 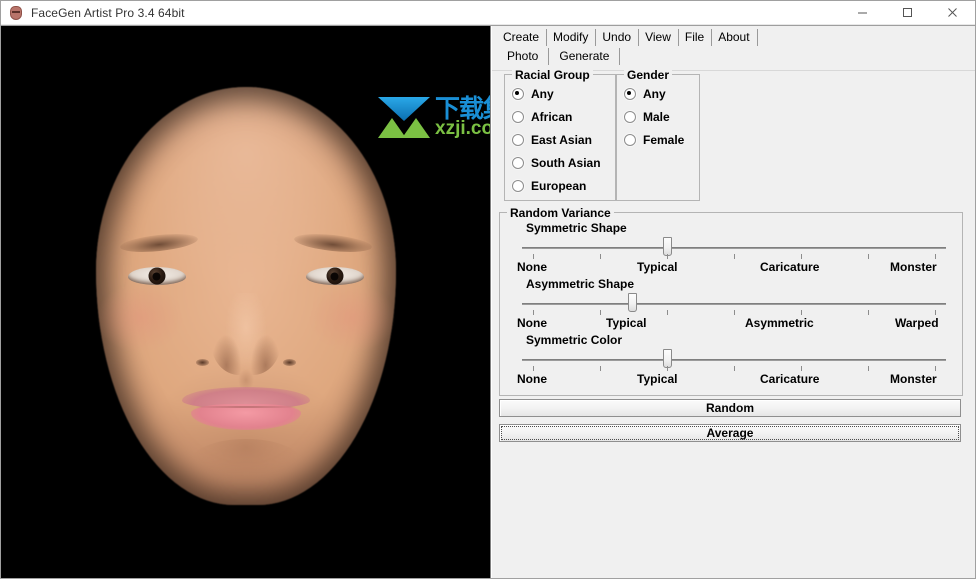 I want to click on eye-left, so click(x=156, y=276).